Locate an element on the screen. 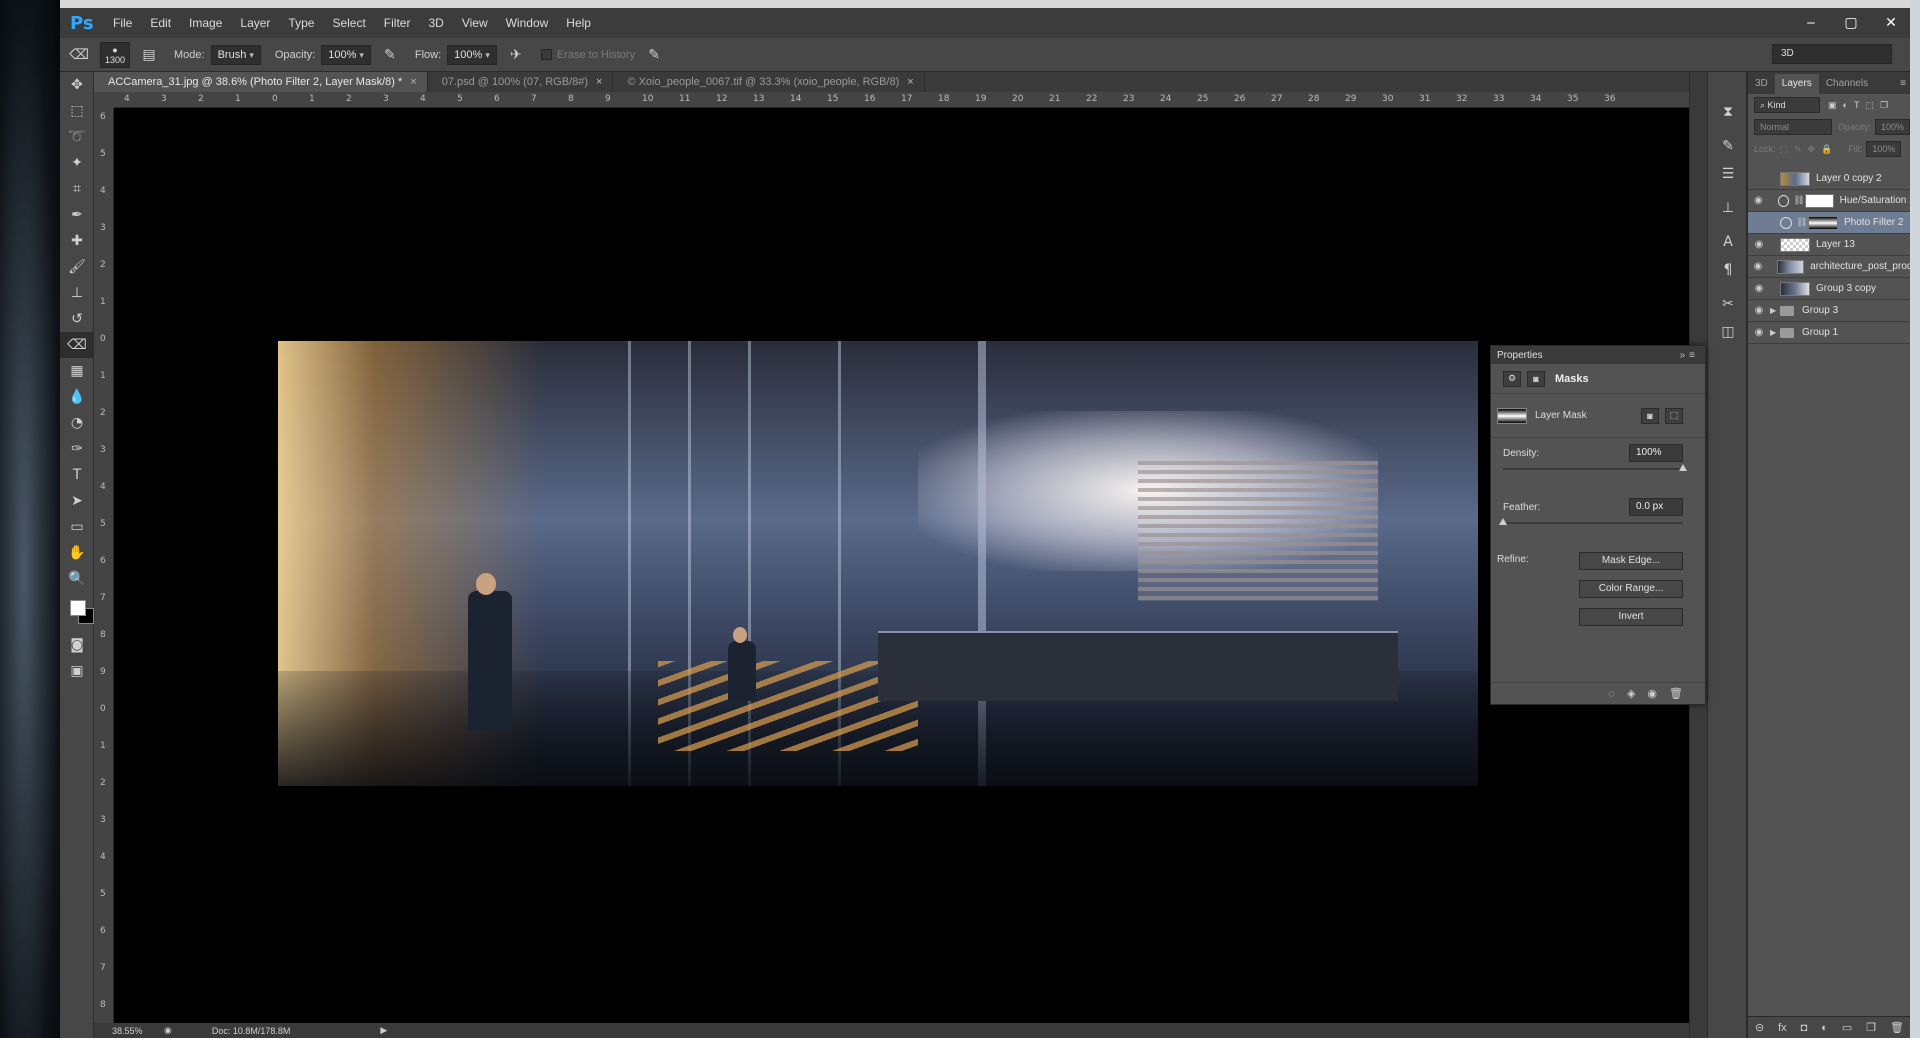  filter-type-icons: ▣◐T⬚❐ is located at coordinates (1861, 105).